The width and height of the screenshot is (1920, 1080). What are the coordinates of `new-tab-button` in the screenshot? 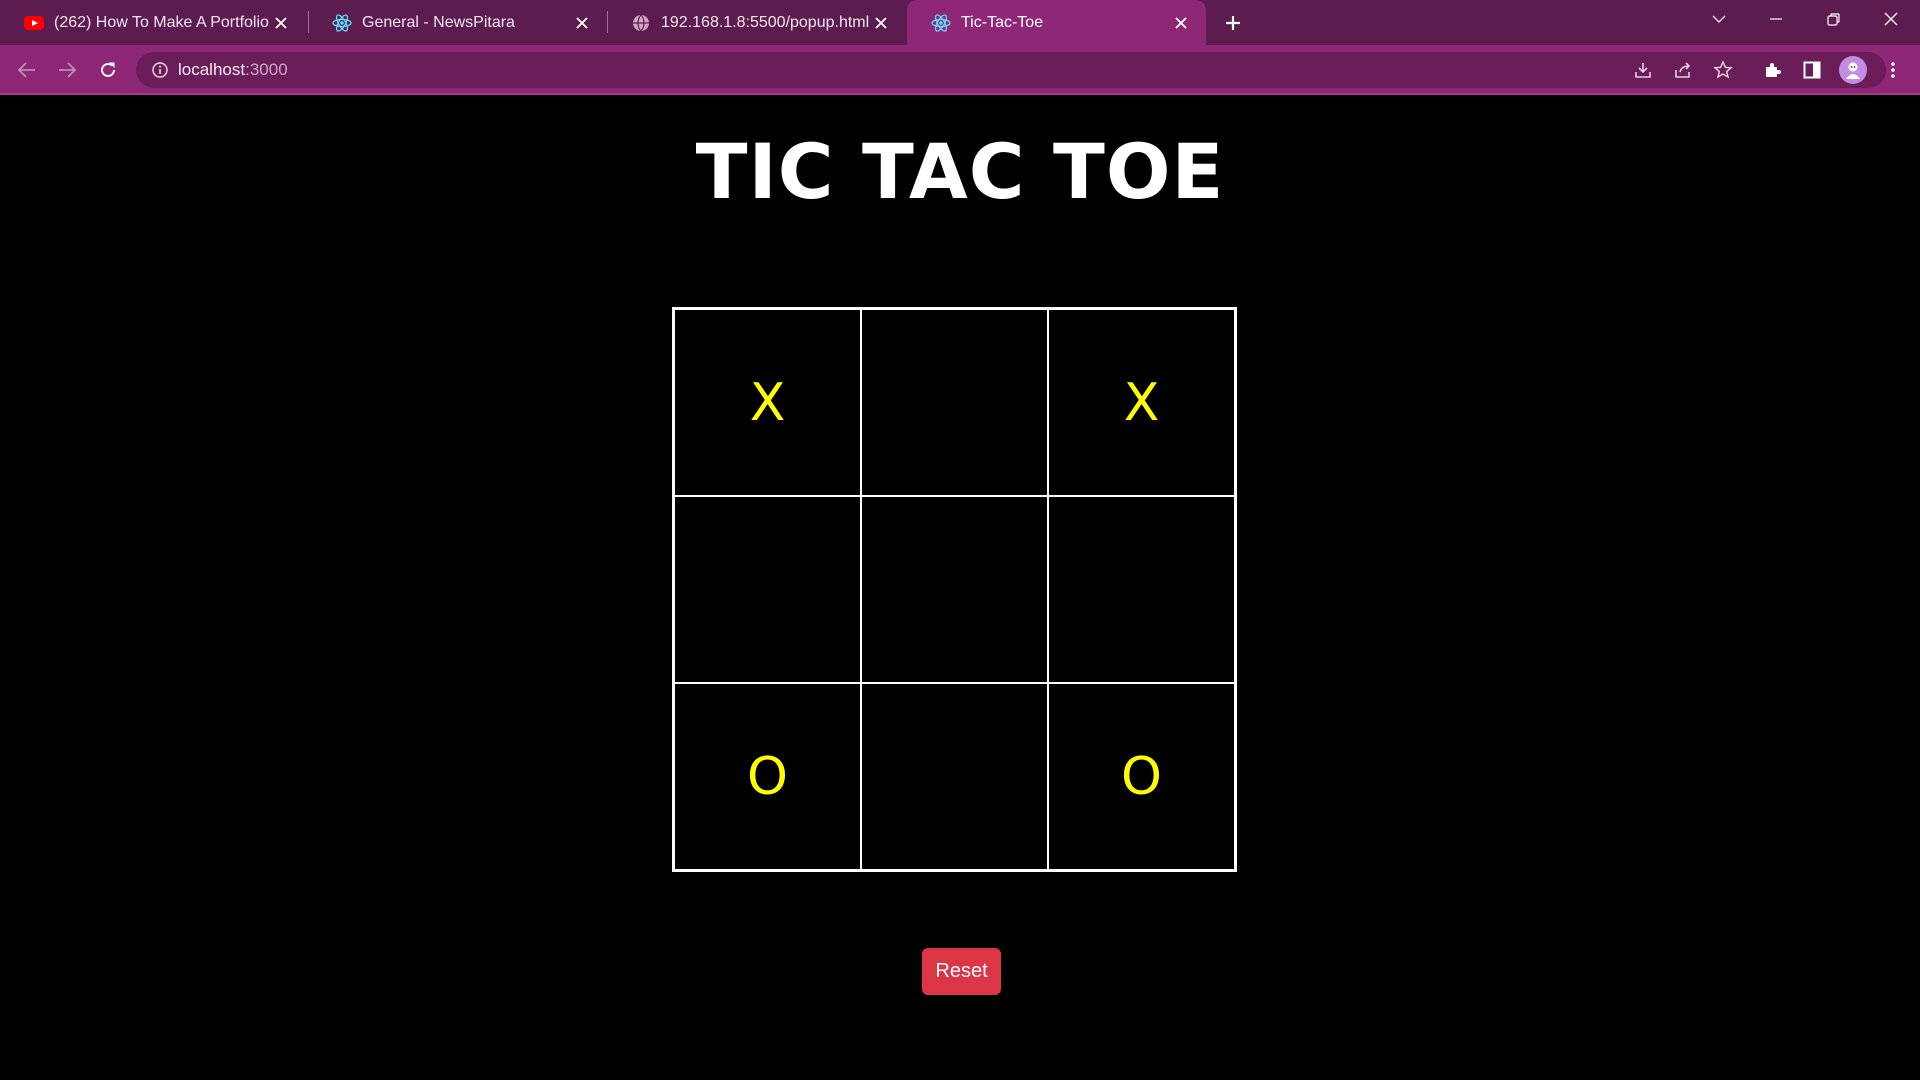 It's located at (1233, 23).